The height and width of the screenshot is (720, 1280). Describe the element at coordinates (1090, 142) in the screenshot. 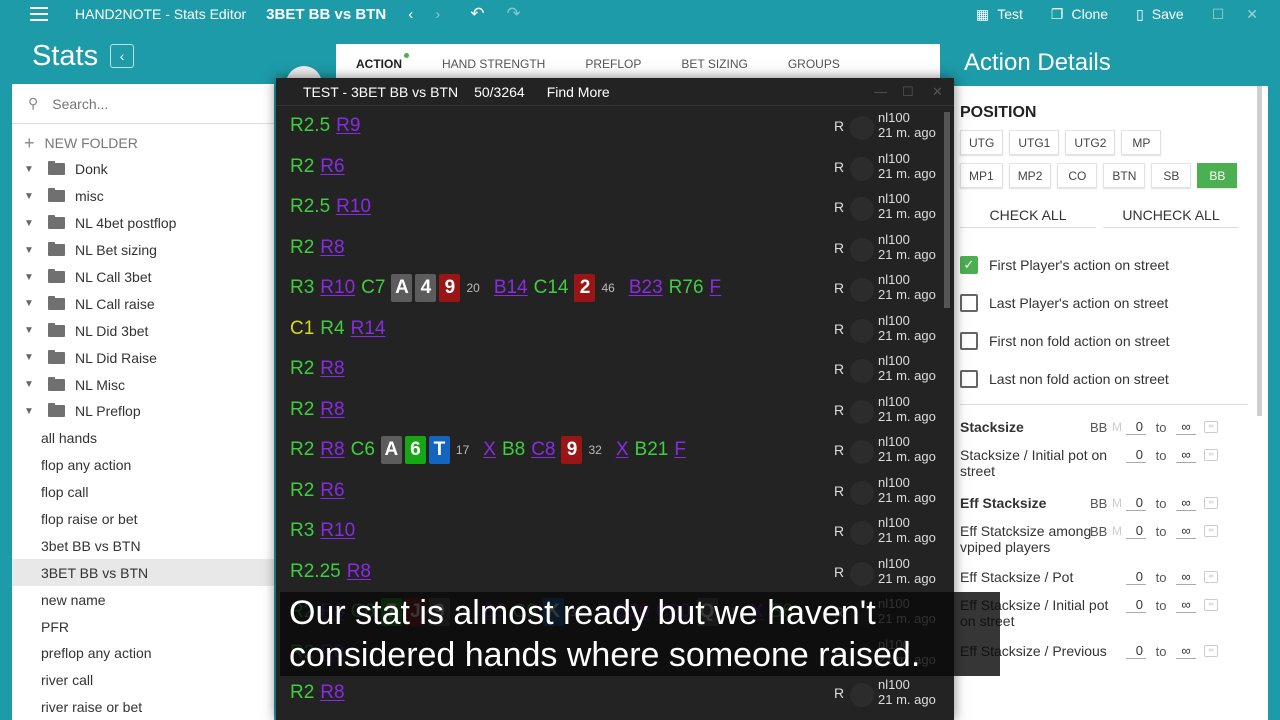

I see `position-button: UTG2` at that location.